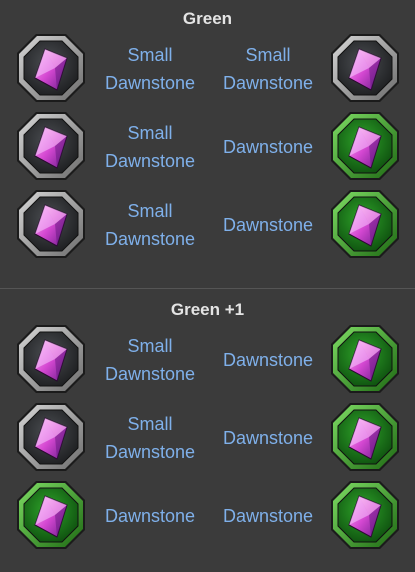 This screenshot has width=415, height=572. Describe the element at coordinates (207, 288) in the screenshot. I see `section-divider` at that location.